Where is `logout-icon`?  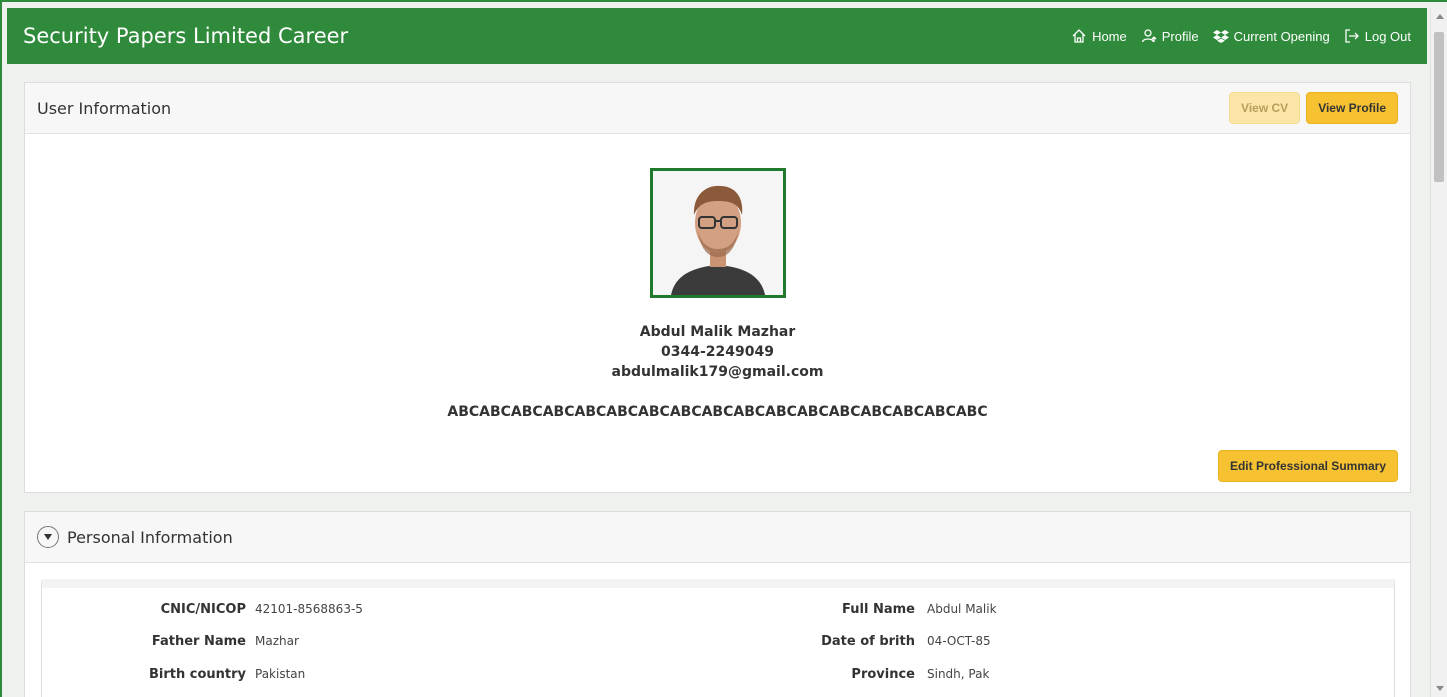 logout-icon is located at coordinates (1352, 36).